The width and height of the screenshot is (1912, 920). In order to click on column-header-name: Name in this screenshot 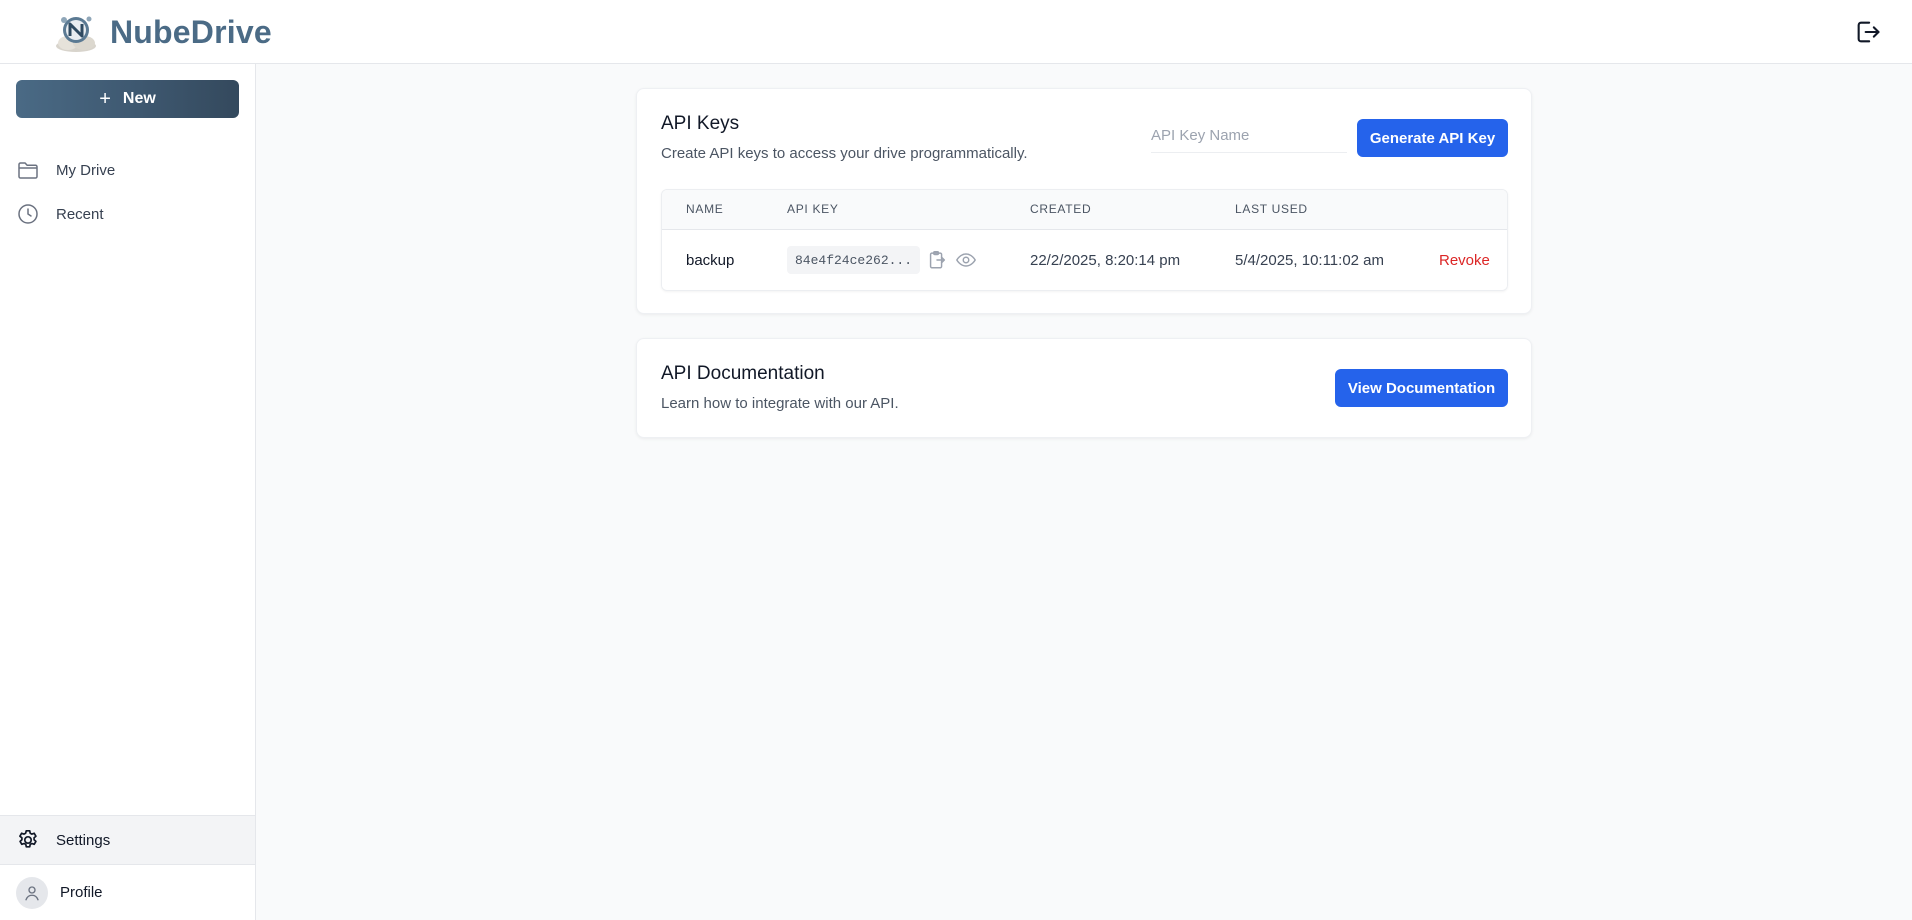, I will do `click(705, 209)`.